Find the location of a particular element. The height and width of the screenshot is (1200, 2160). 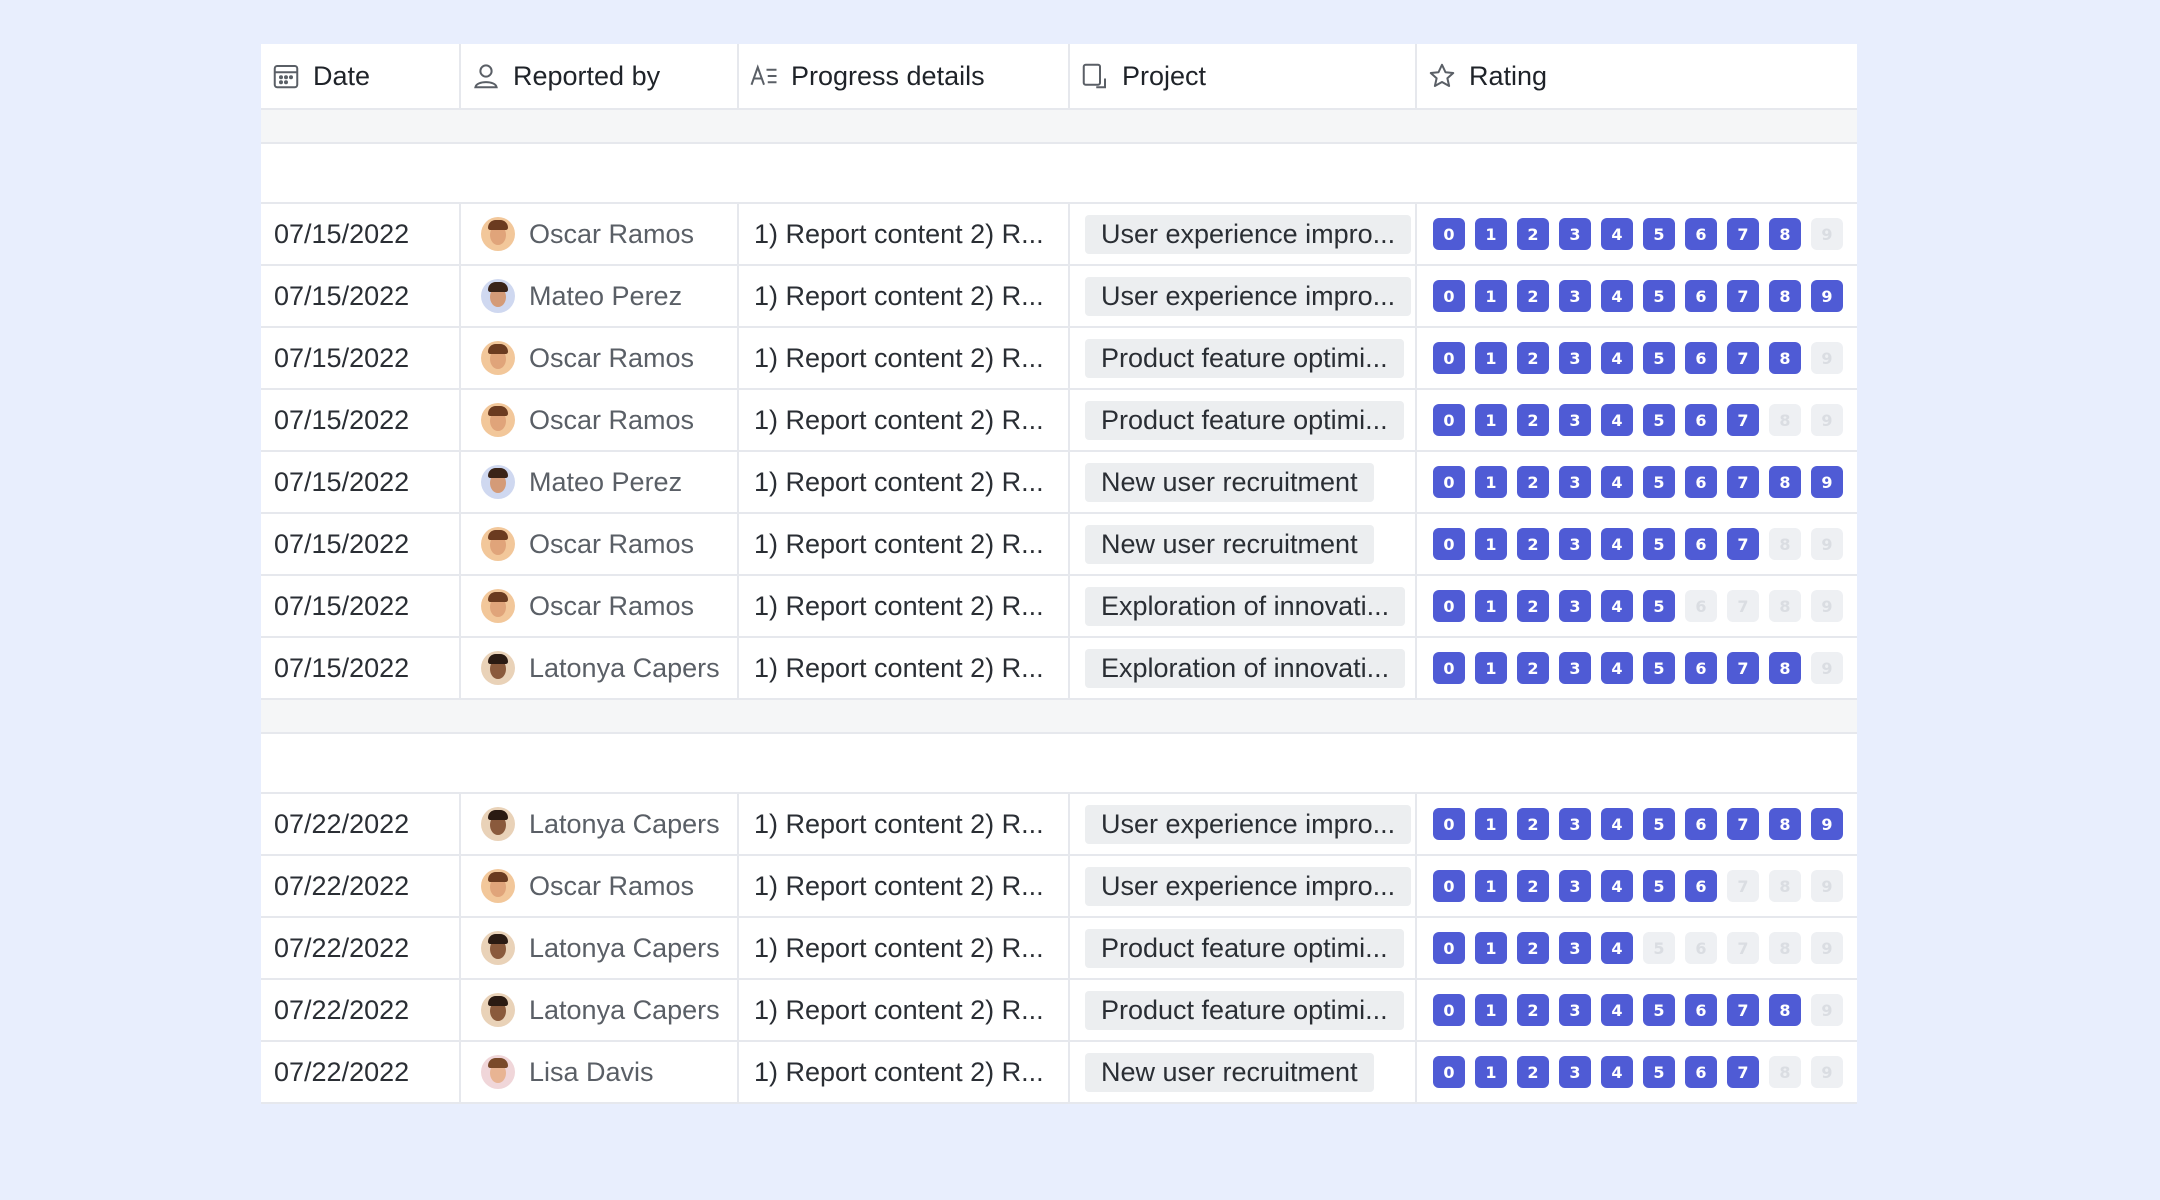

column-header-date: Date is located at coordinates (361, 76).